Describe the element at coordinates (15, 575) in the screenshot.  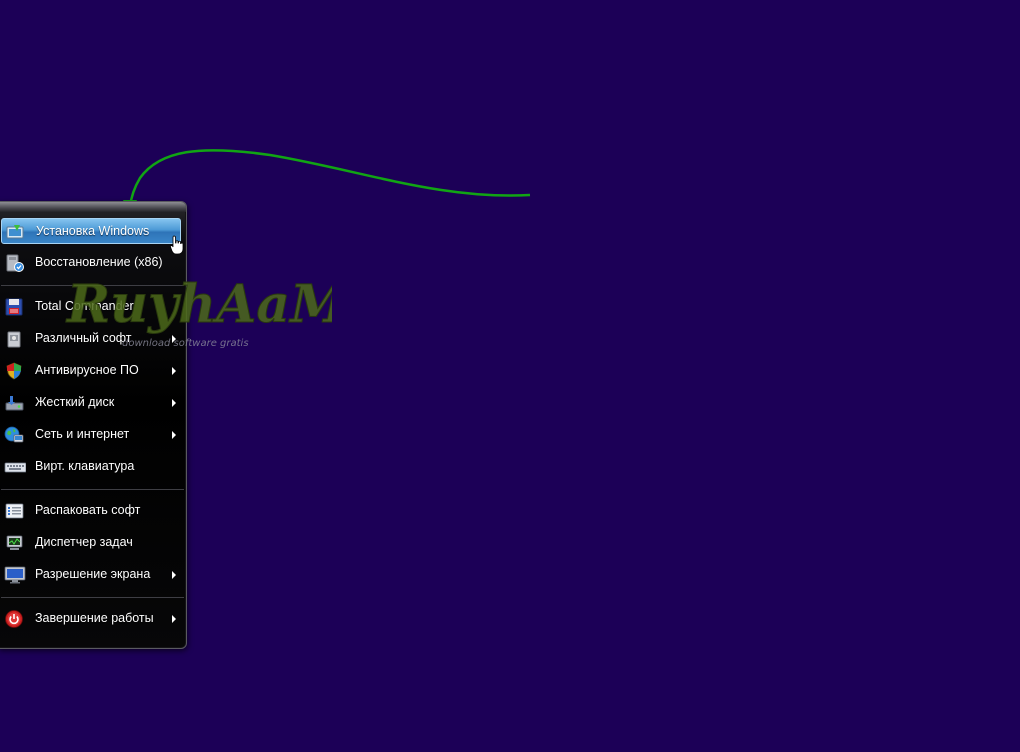
I see `monitor-icon` at that location.